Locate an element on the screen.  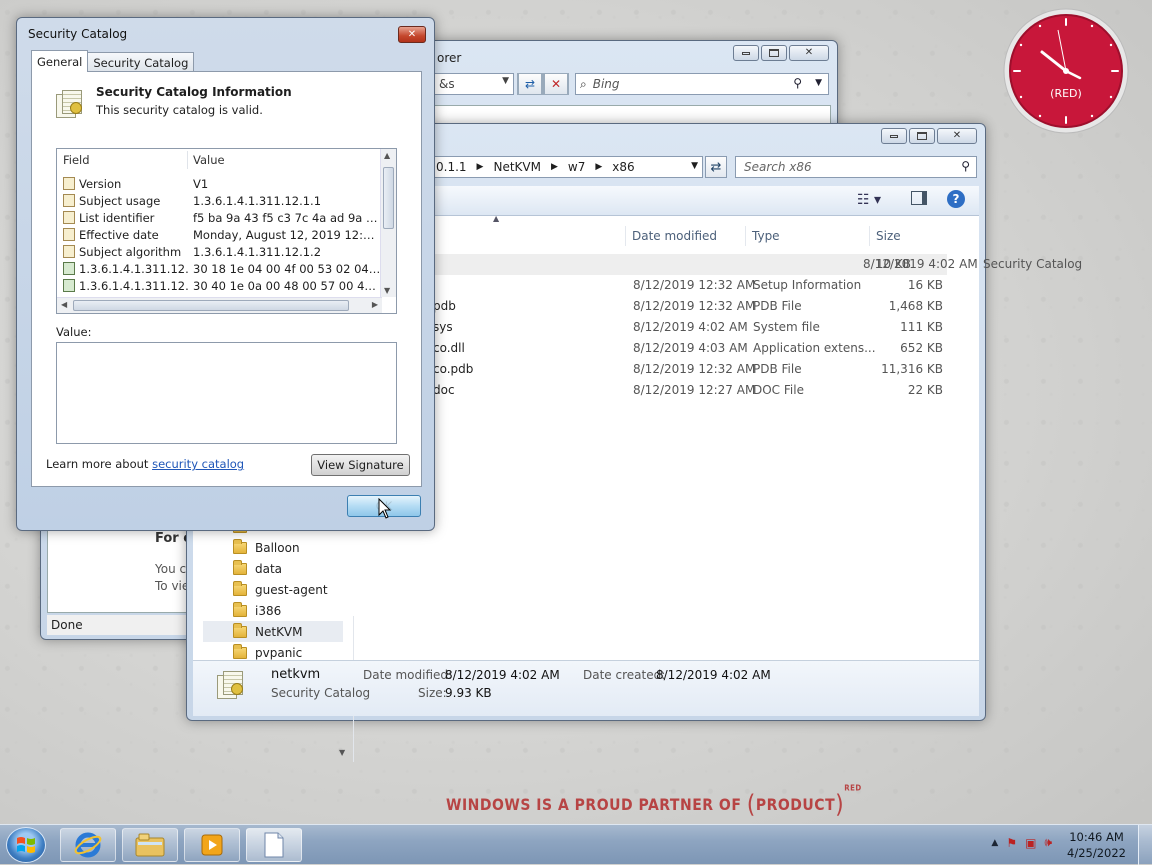
details-created-label: Date created: is located at coordinates (624, 675).